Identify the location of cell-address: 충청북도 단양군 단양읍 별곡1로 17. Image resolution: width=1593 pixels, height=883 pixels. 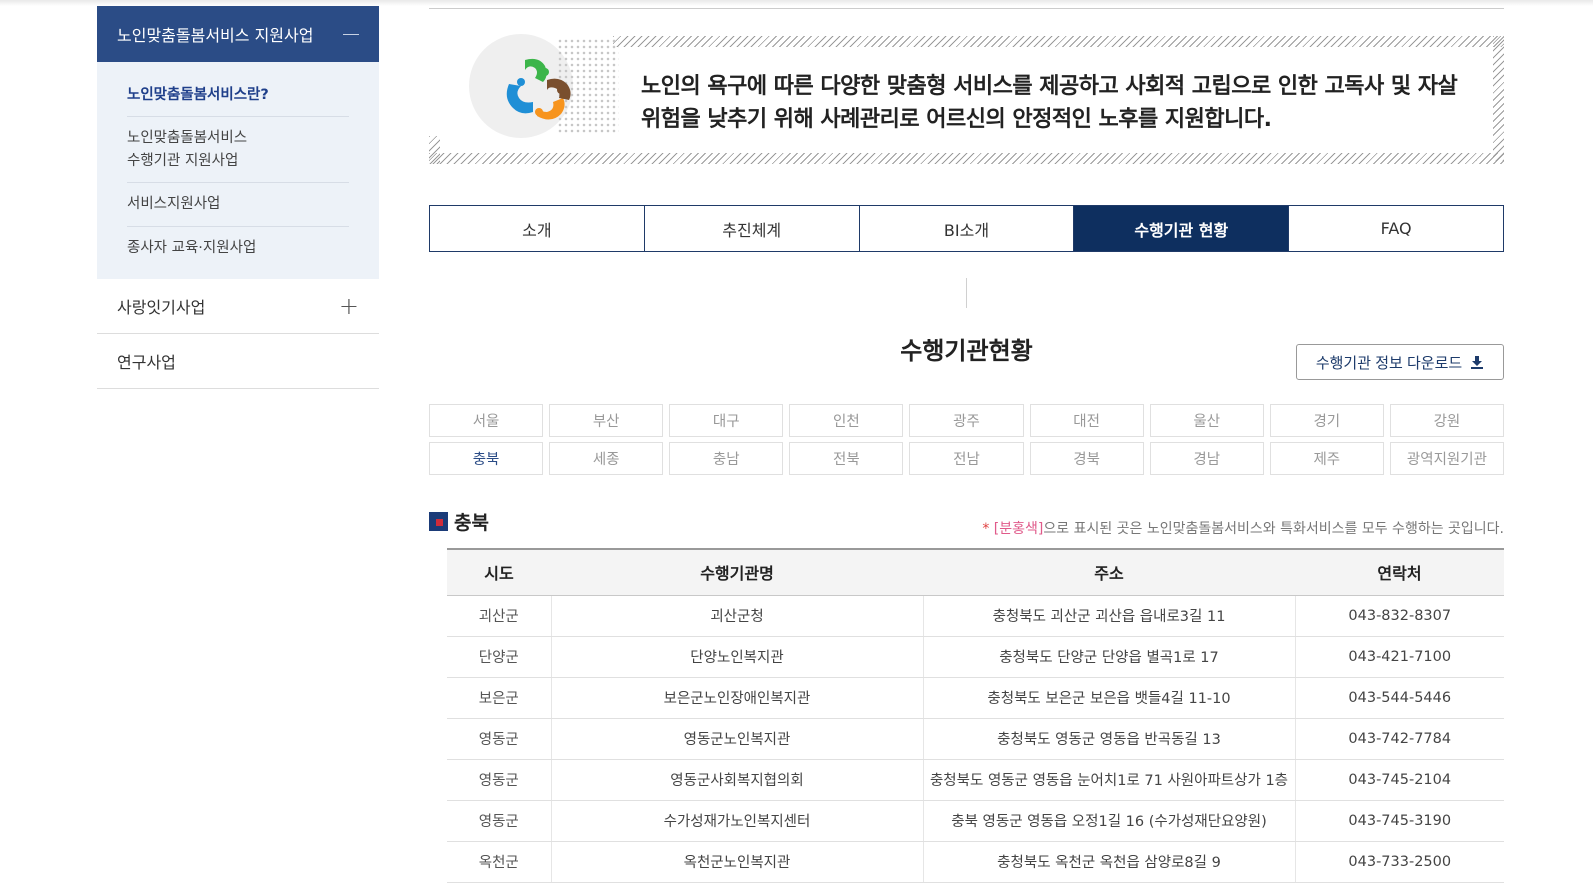
(1109, 657).